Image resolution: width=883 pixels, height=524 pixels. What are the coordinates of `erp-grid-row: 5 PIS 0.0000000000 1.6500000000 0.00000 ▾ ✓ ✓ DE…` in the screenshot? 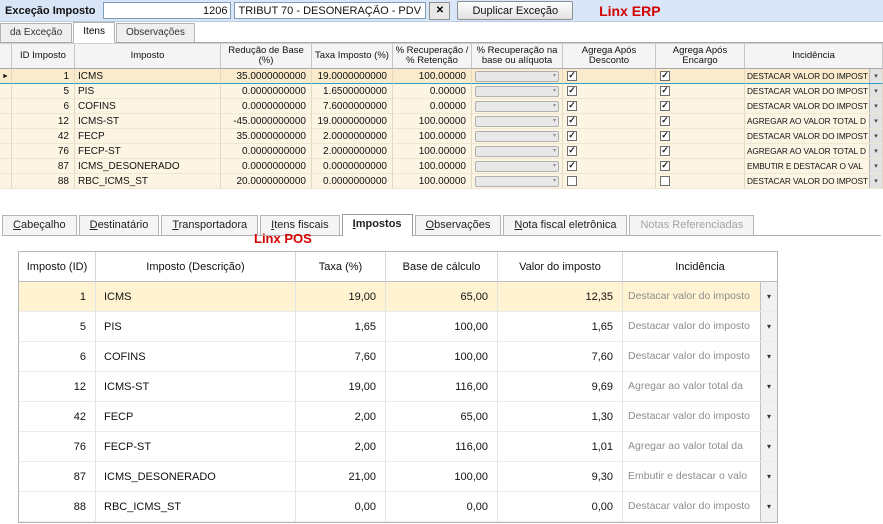 It's located at (441, 91).